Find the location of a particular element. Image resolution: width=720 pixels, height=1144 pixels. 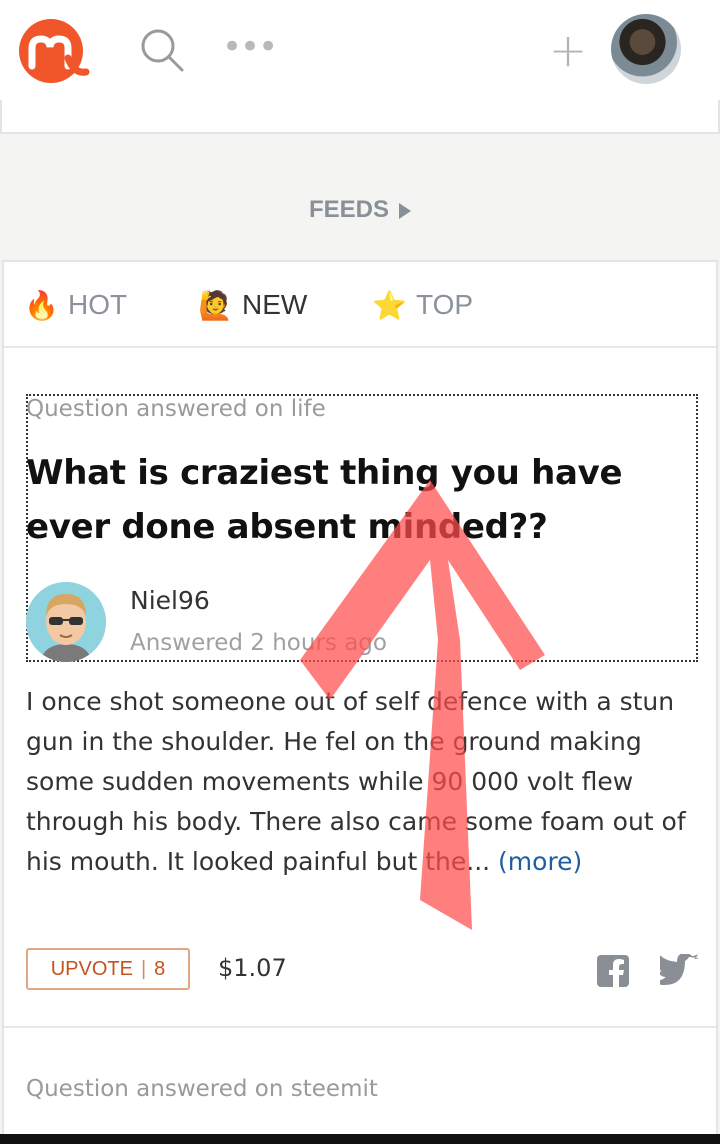

star-icon: ⭐ is located at coordinates (389, 305).